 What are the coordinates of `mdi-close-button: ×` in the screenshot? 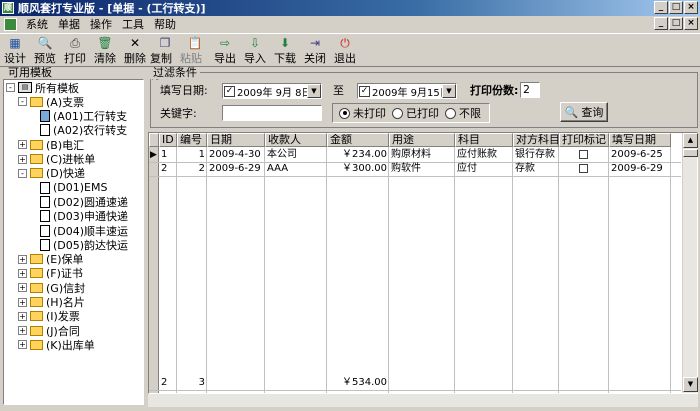 It's located at (691, 23).